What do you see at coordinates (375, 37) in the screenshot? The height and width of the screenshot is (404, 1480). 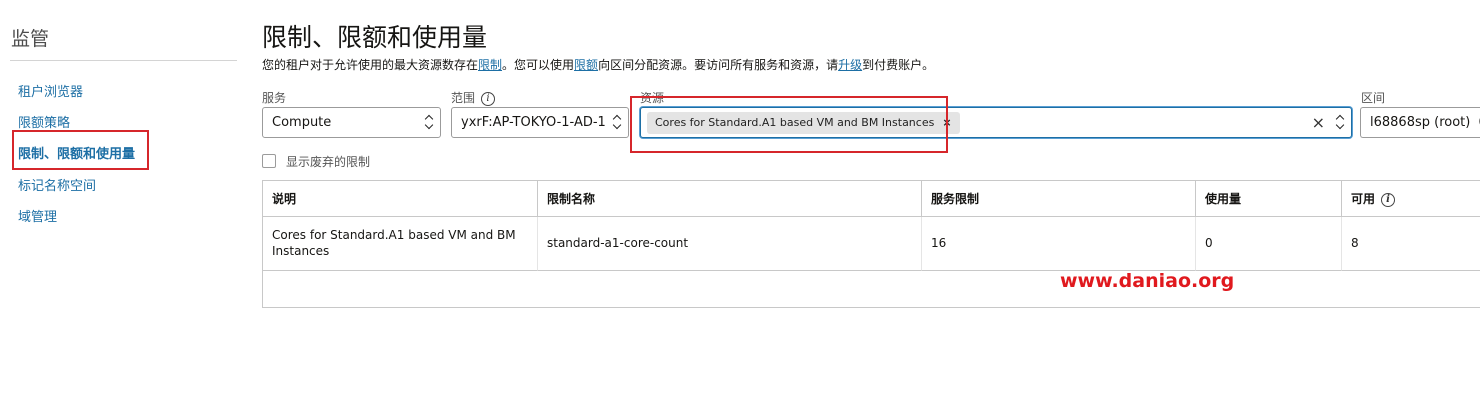 I see `page-title: 限制、限额和使用量` at bounding box center [375, 37].